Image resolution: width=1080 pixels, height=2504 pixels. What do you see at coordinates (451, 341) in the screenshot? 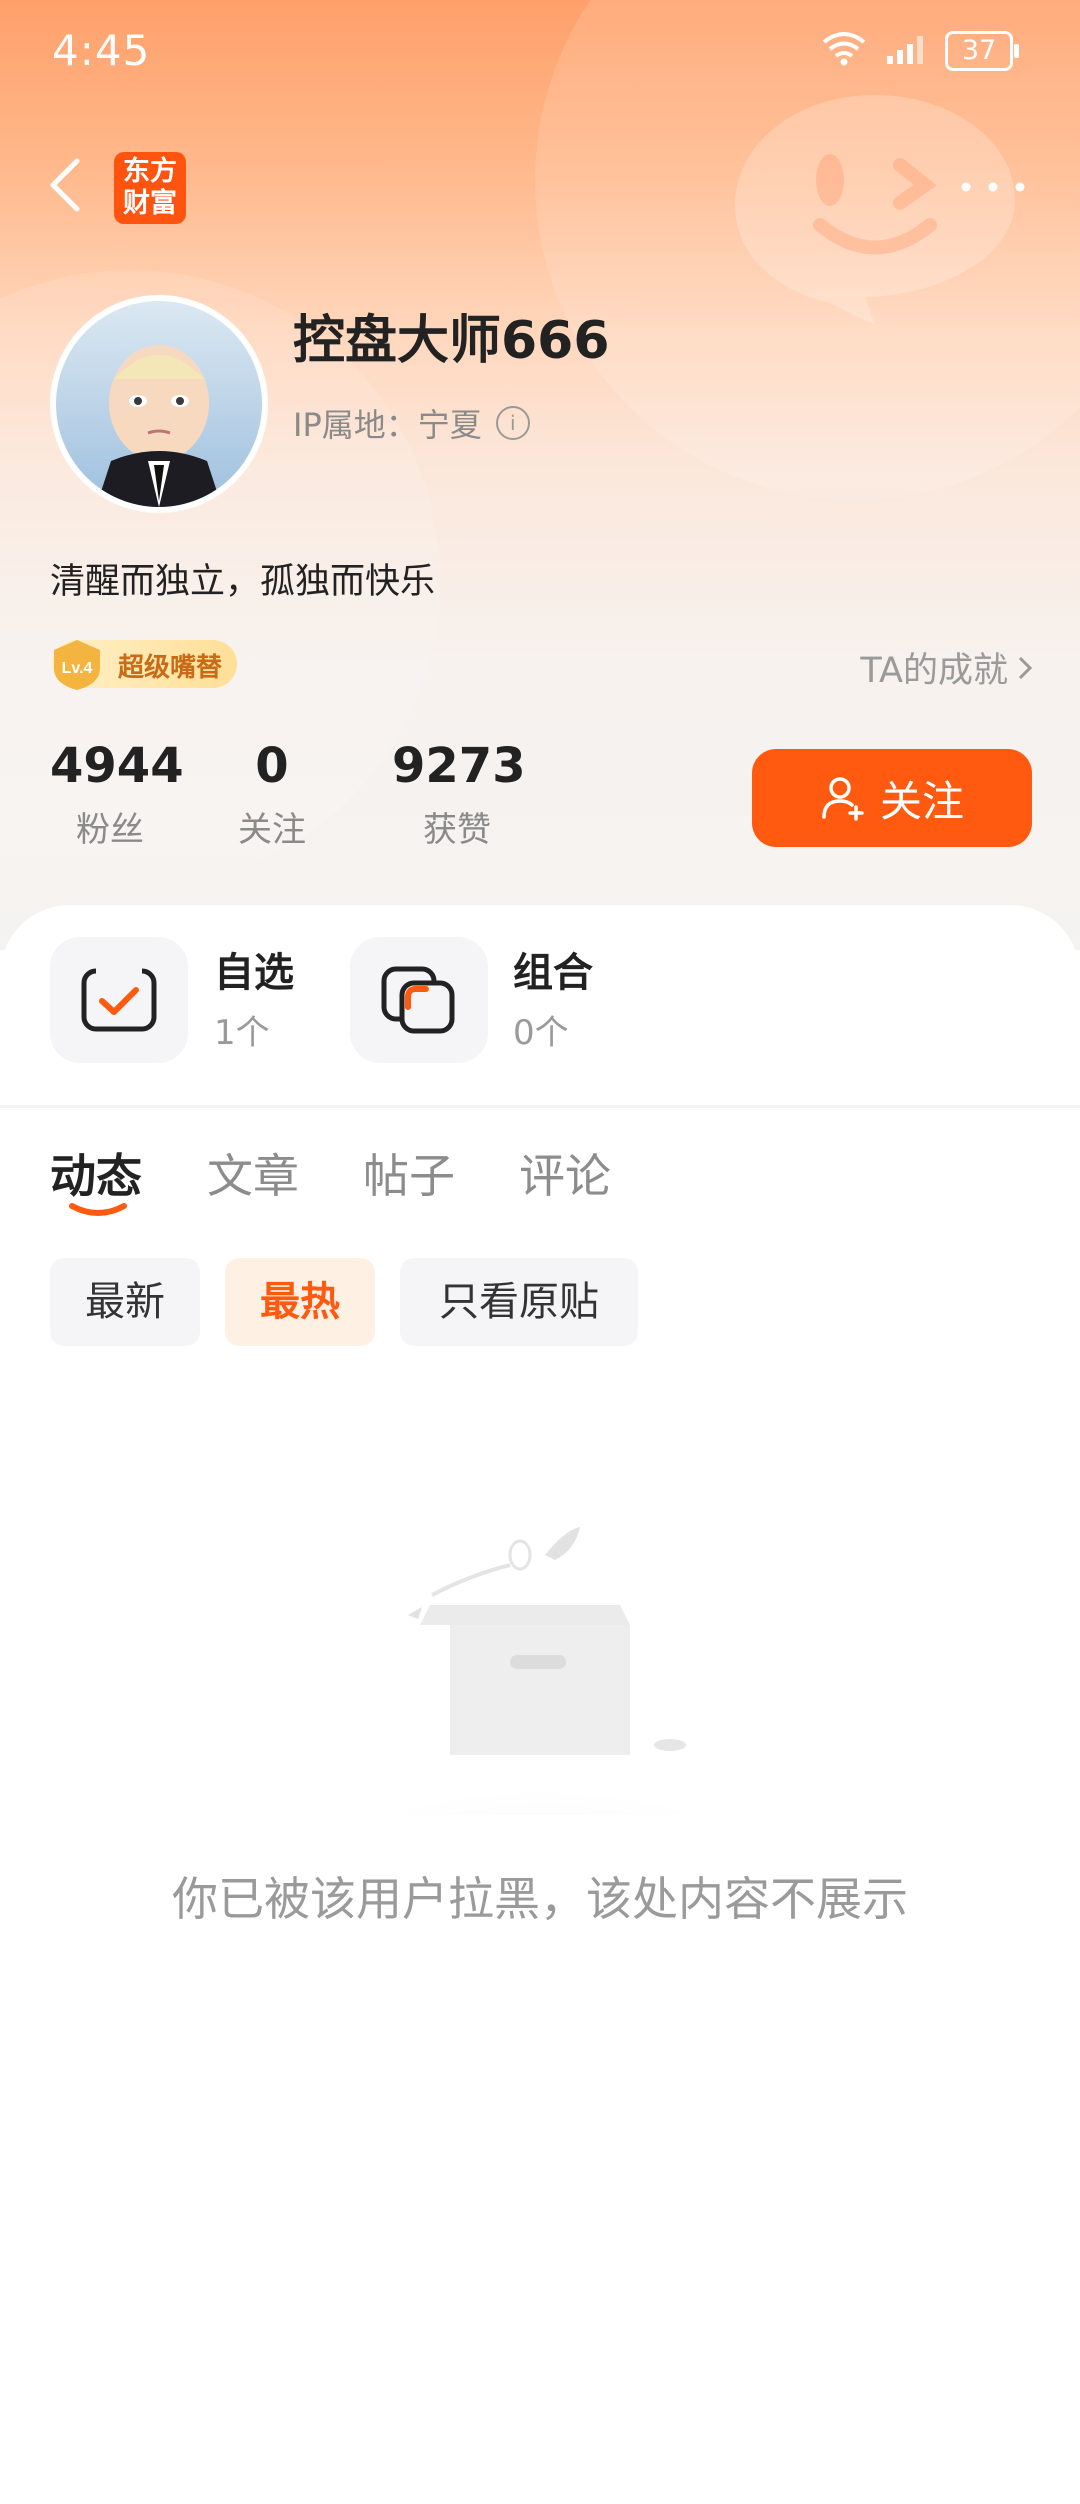
I see `nickname: 控盘大师666` at bounding box center [451, 341].